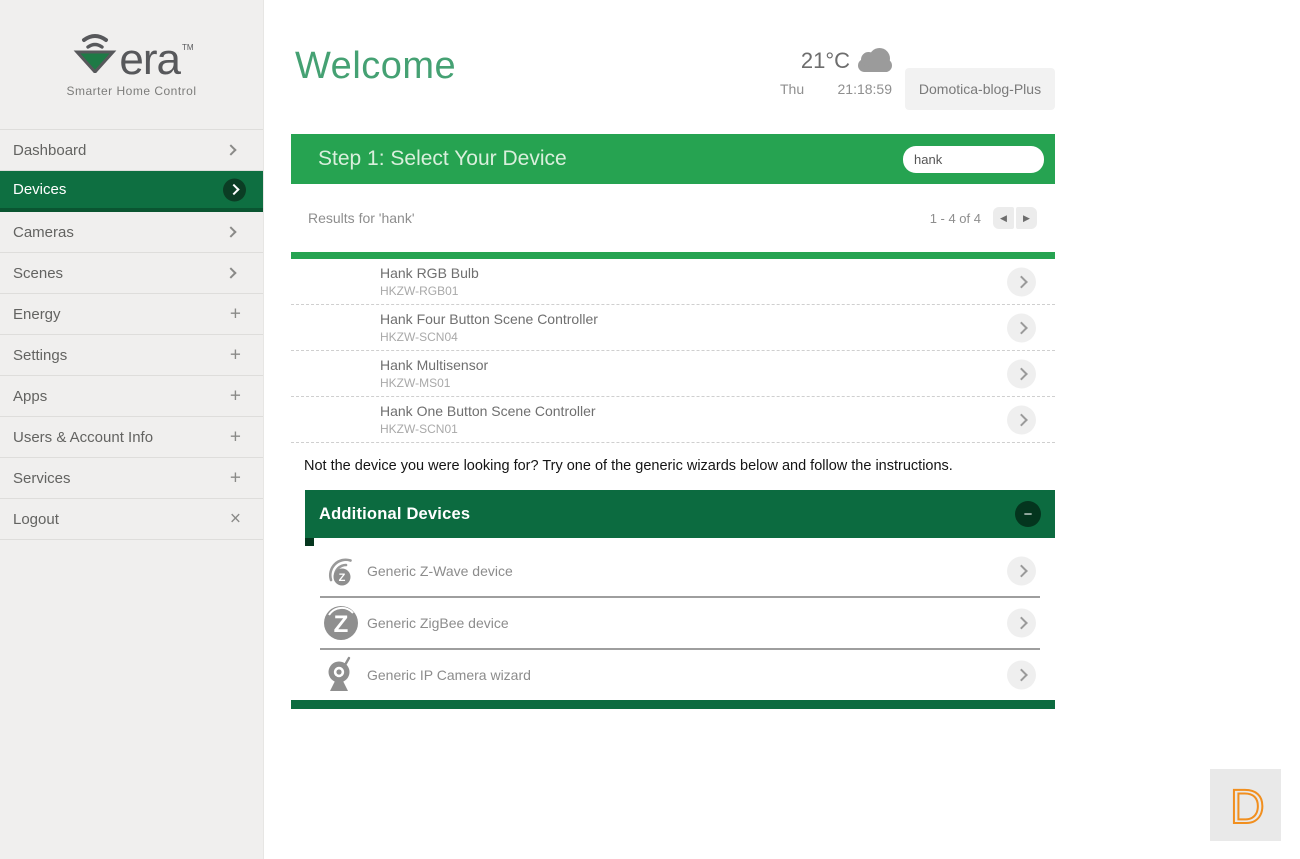  What do you see at coordinates (680, 675) in the screenshot?
I see `generic-device-row: Generic IP Camera wizard` at bounding box center [680, 675].